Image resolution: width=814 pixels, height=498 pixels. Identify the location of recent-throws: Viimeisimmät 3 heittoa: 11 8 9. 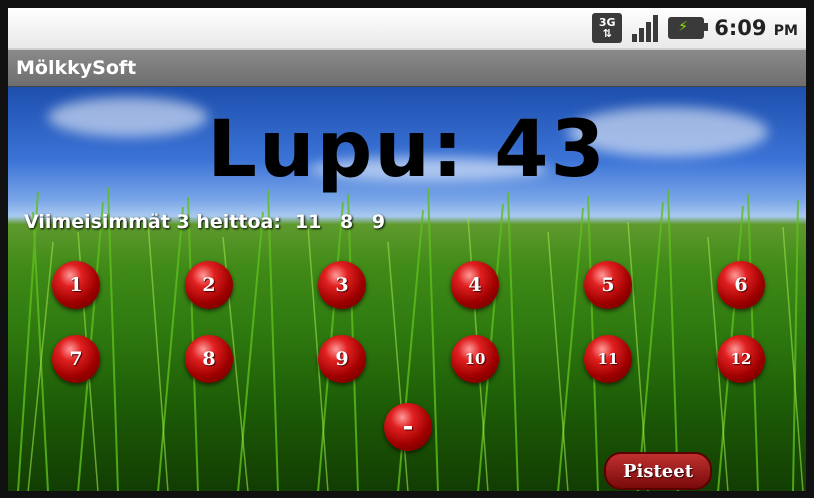
(204, 222).